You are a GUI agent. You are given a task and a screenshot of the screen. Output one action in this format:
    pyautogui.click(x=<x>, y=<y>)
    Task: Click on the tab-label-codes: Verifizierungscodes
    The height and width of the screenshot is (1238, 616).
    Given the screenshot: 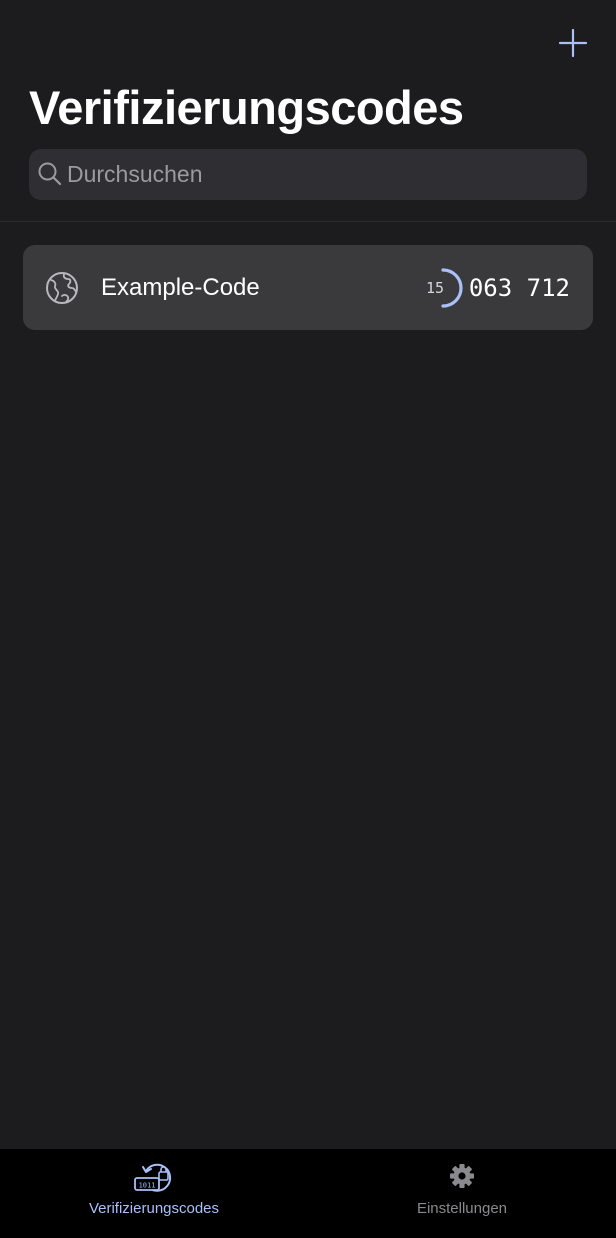 What is the action you would take?
    pyautogui.click(x=154, y=1208)
    